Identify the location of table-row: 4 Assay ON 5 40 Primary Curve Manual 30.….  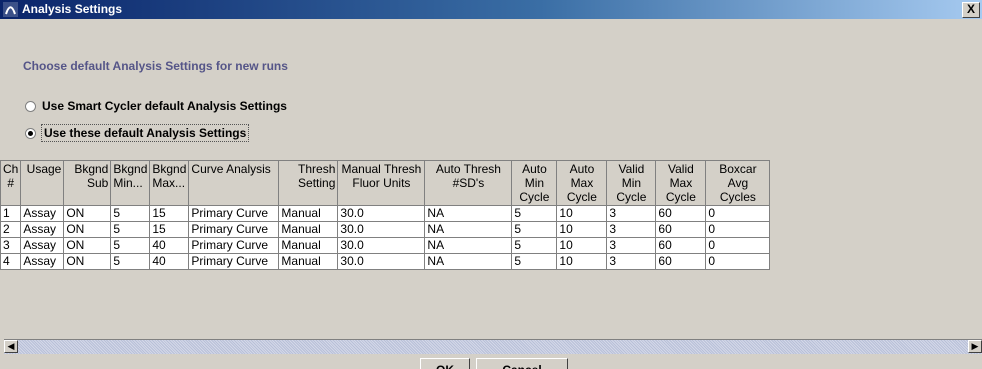
(385, 261).